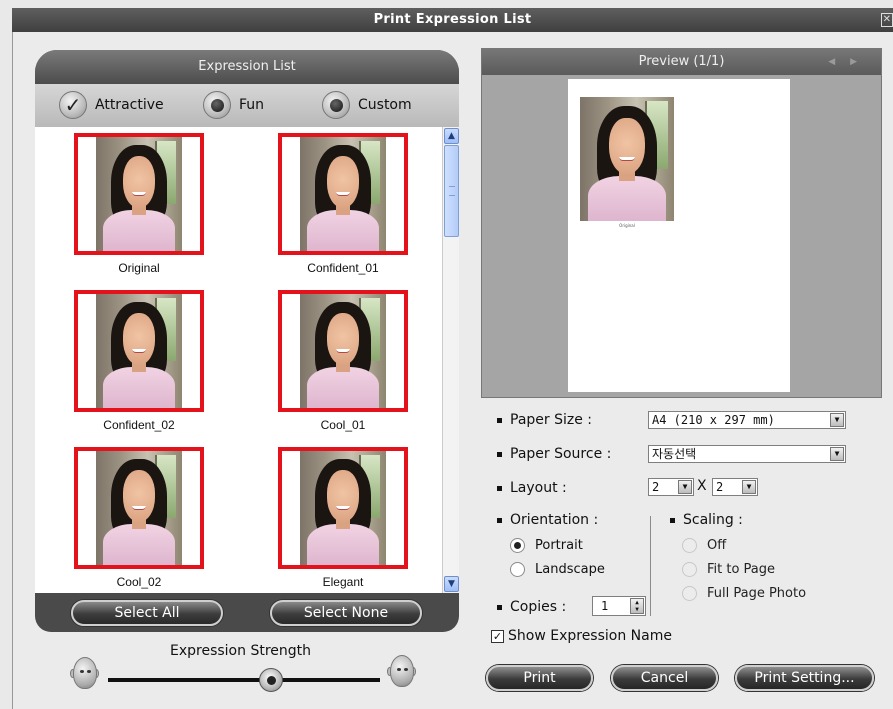  Describe the element at coordinates (451, 136) in the screenshot. I see `scroll-up-icon: ▲` at that location.